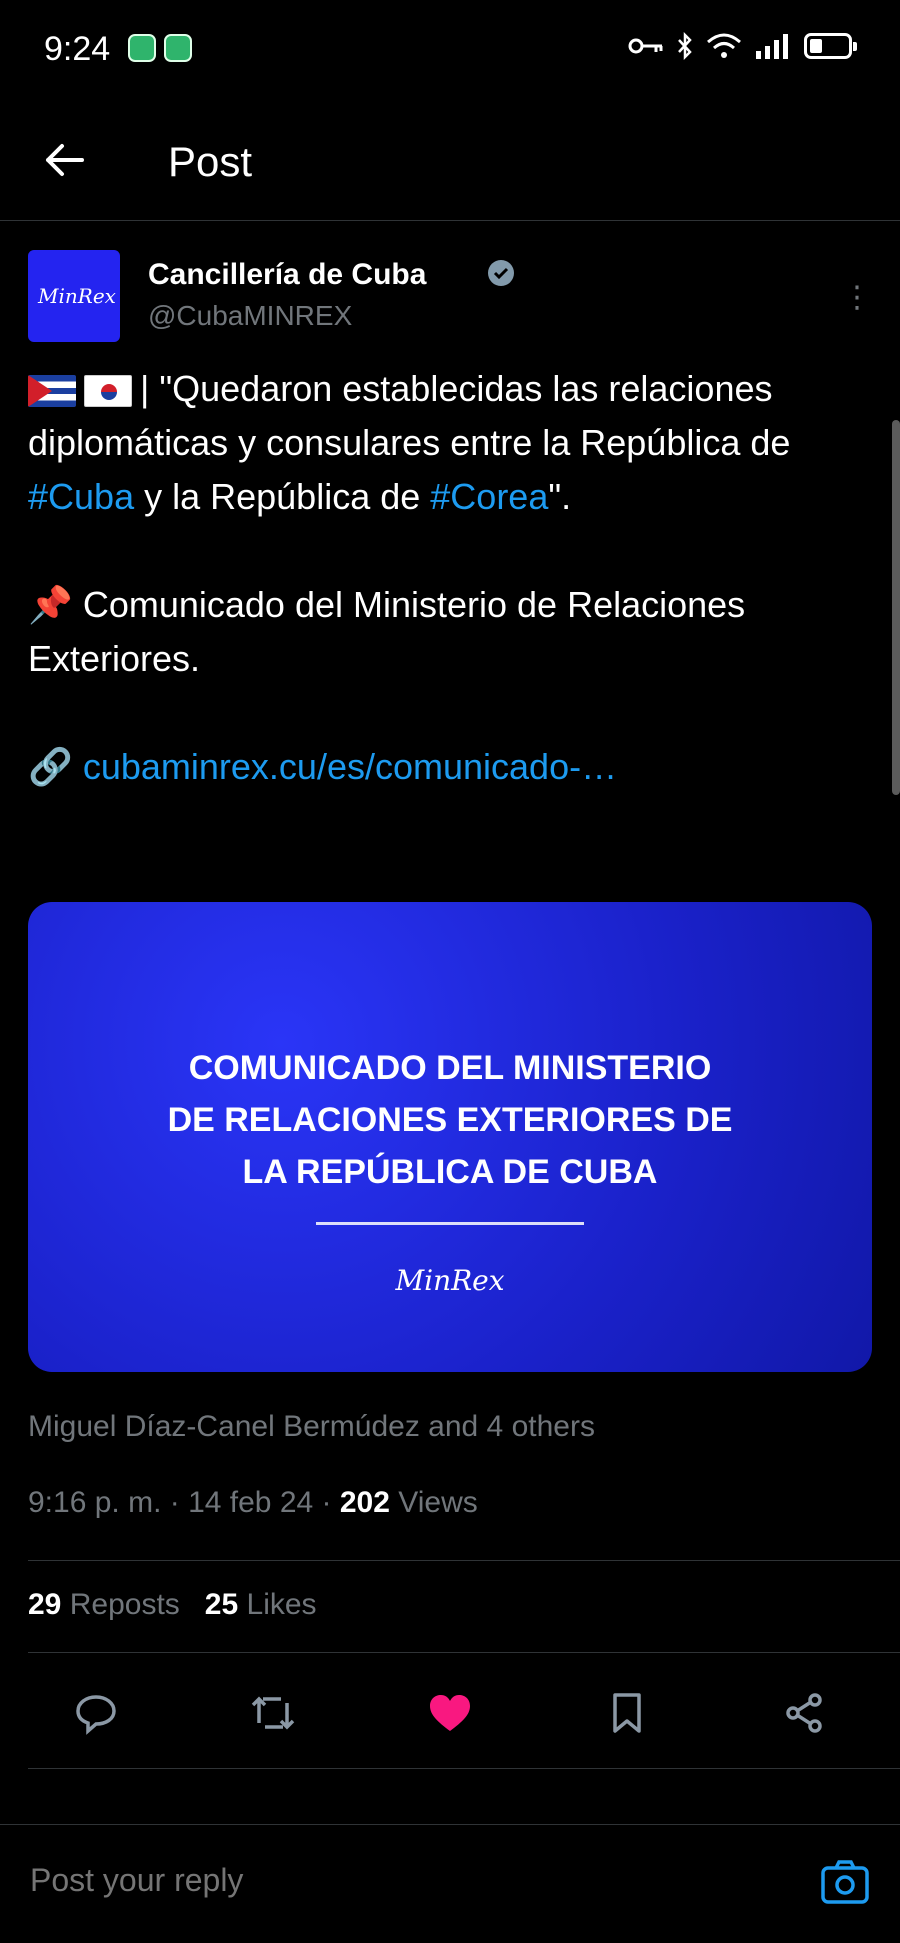  Describe the element at coordinates (450, 50) in the screenshot. I see `status-bar: 9:24` at that location.